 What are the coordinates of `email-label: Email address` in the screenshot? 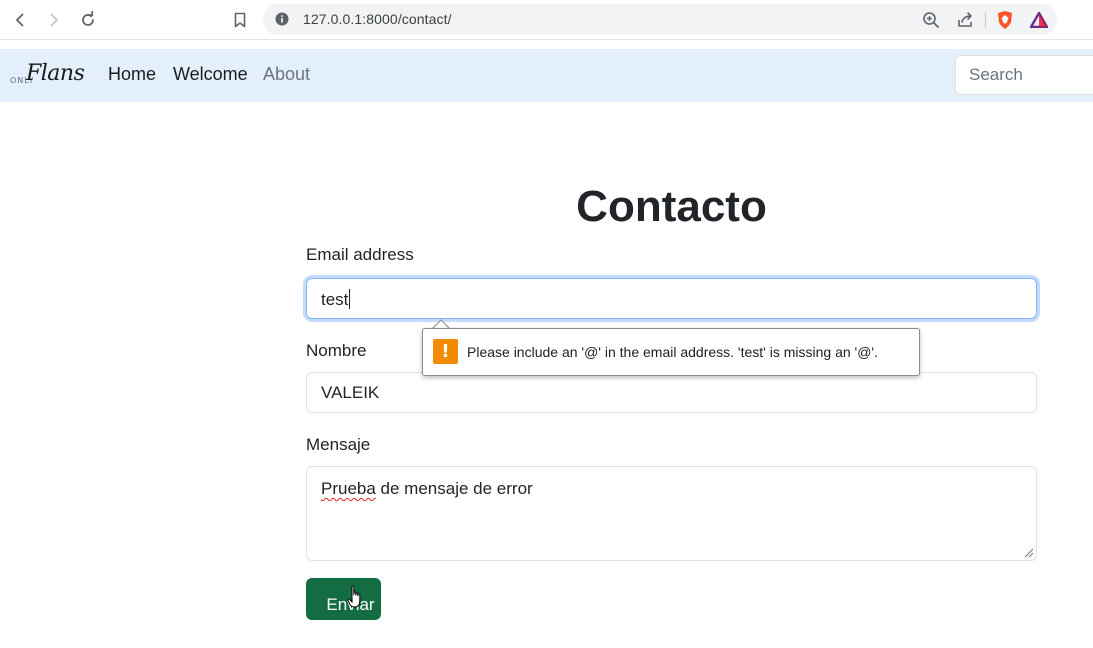 It's located at (360, 254).